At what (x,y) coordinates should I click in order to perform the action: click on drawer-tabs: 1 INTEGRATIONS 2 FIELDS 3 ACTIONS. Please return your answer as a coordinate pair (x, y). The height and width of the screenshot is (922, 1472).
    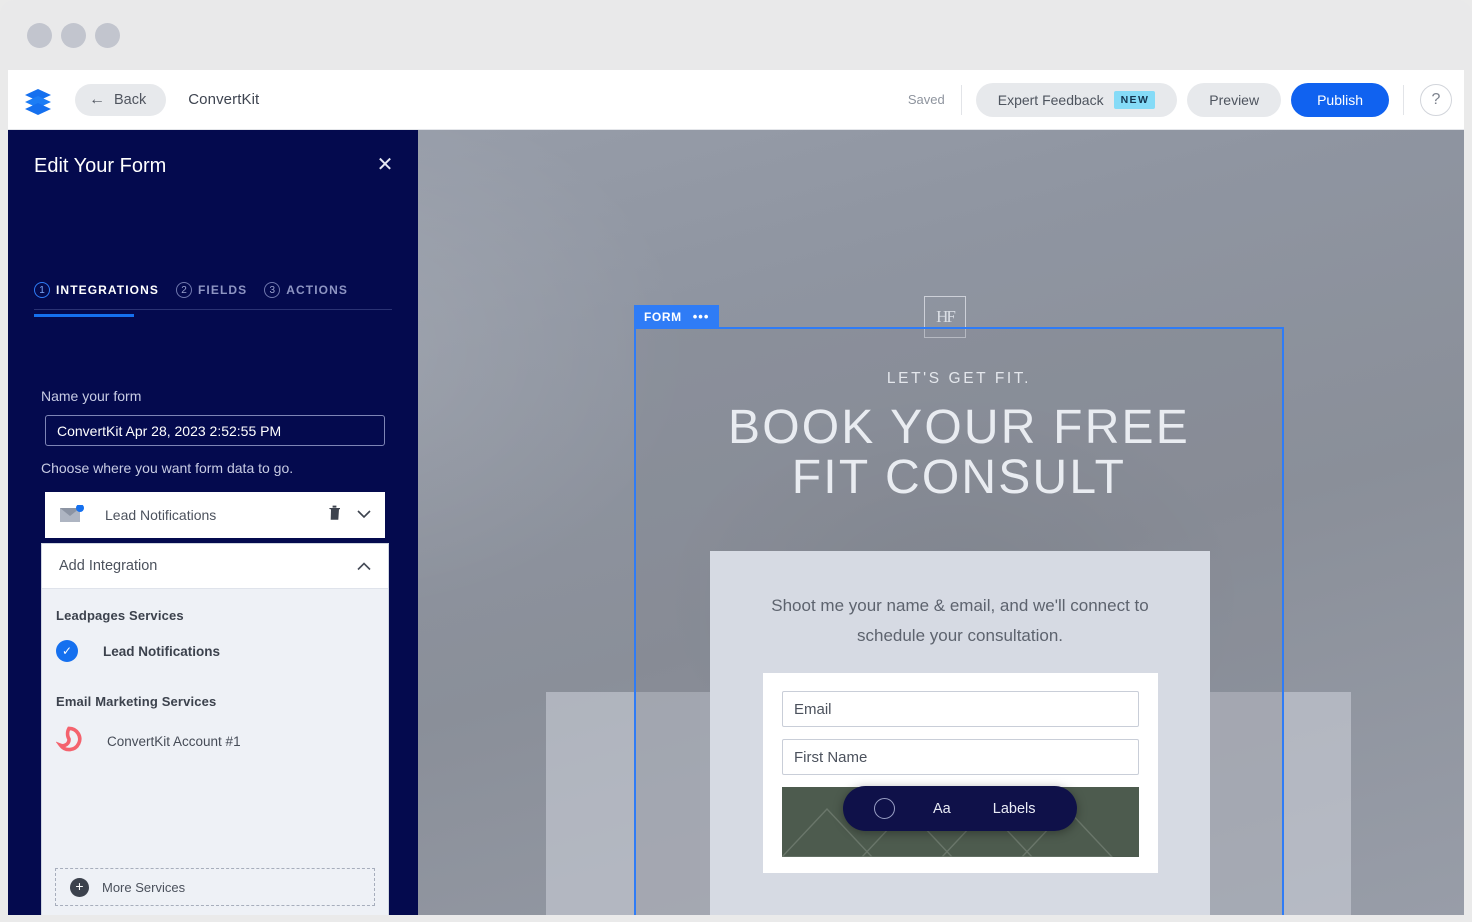
    Looking at the image, I should click on (213, 296).